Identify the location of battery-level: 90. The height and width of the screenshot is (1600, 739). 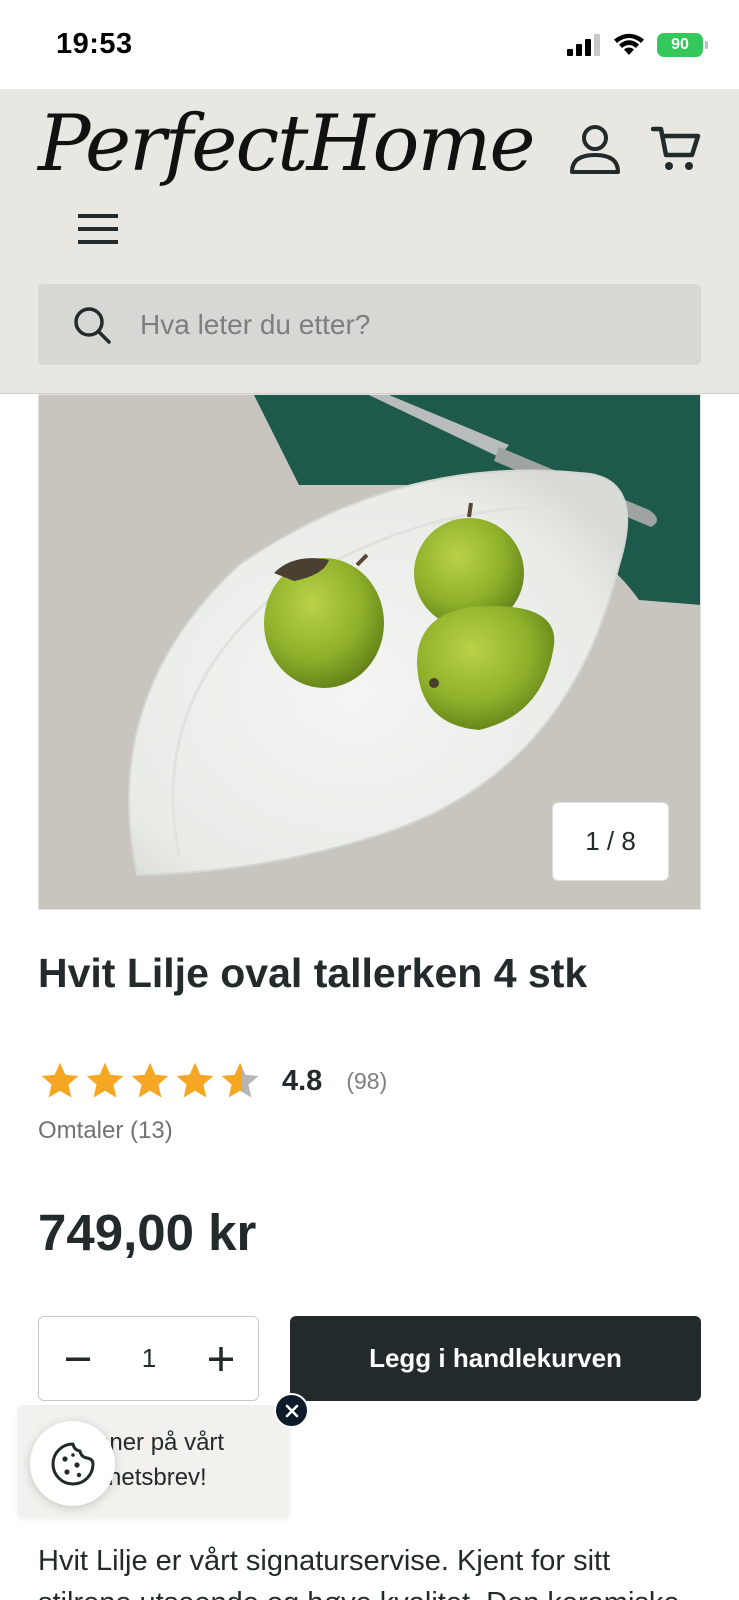
(680, 44).